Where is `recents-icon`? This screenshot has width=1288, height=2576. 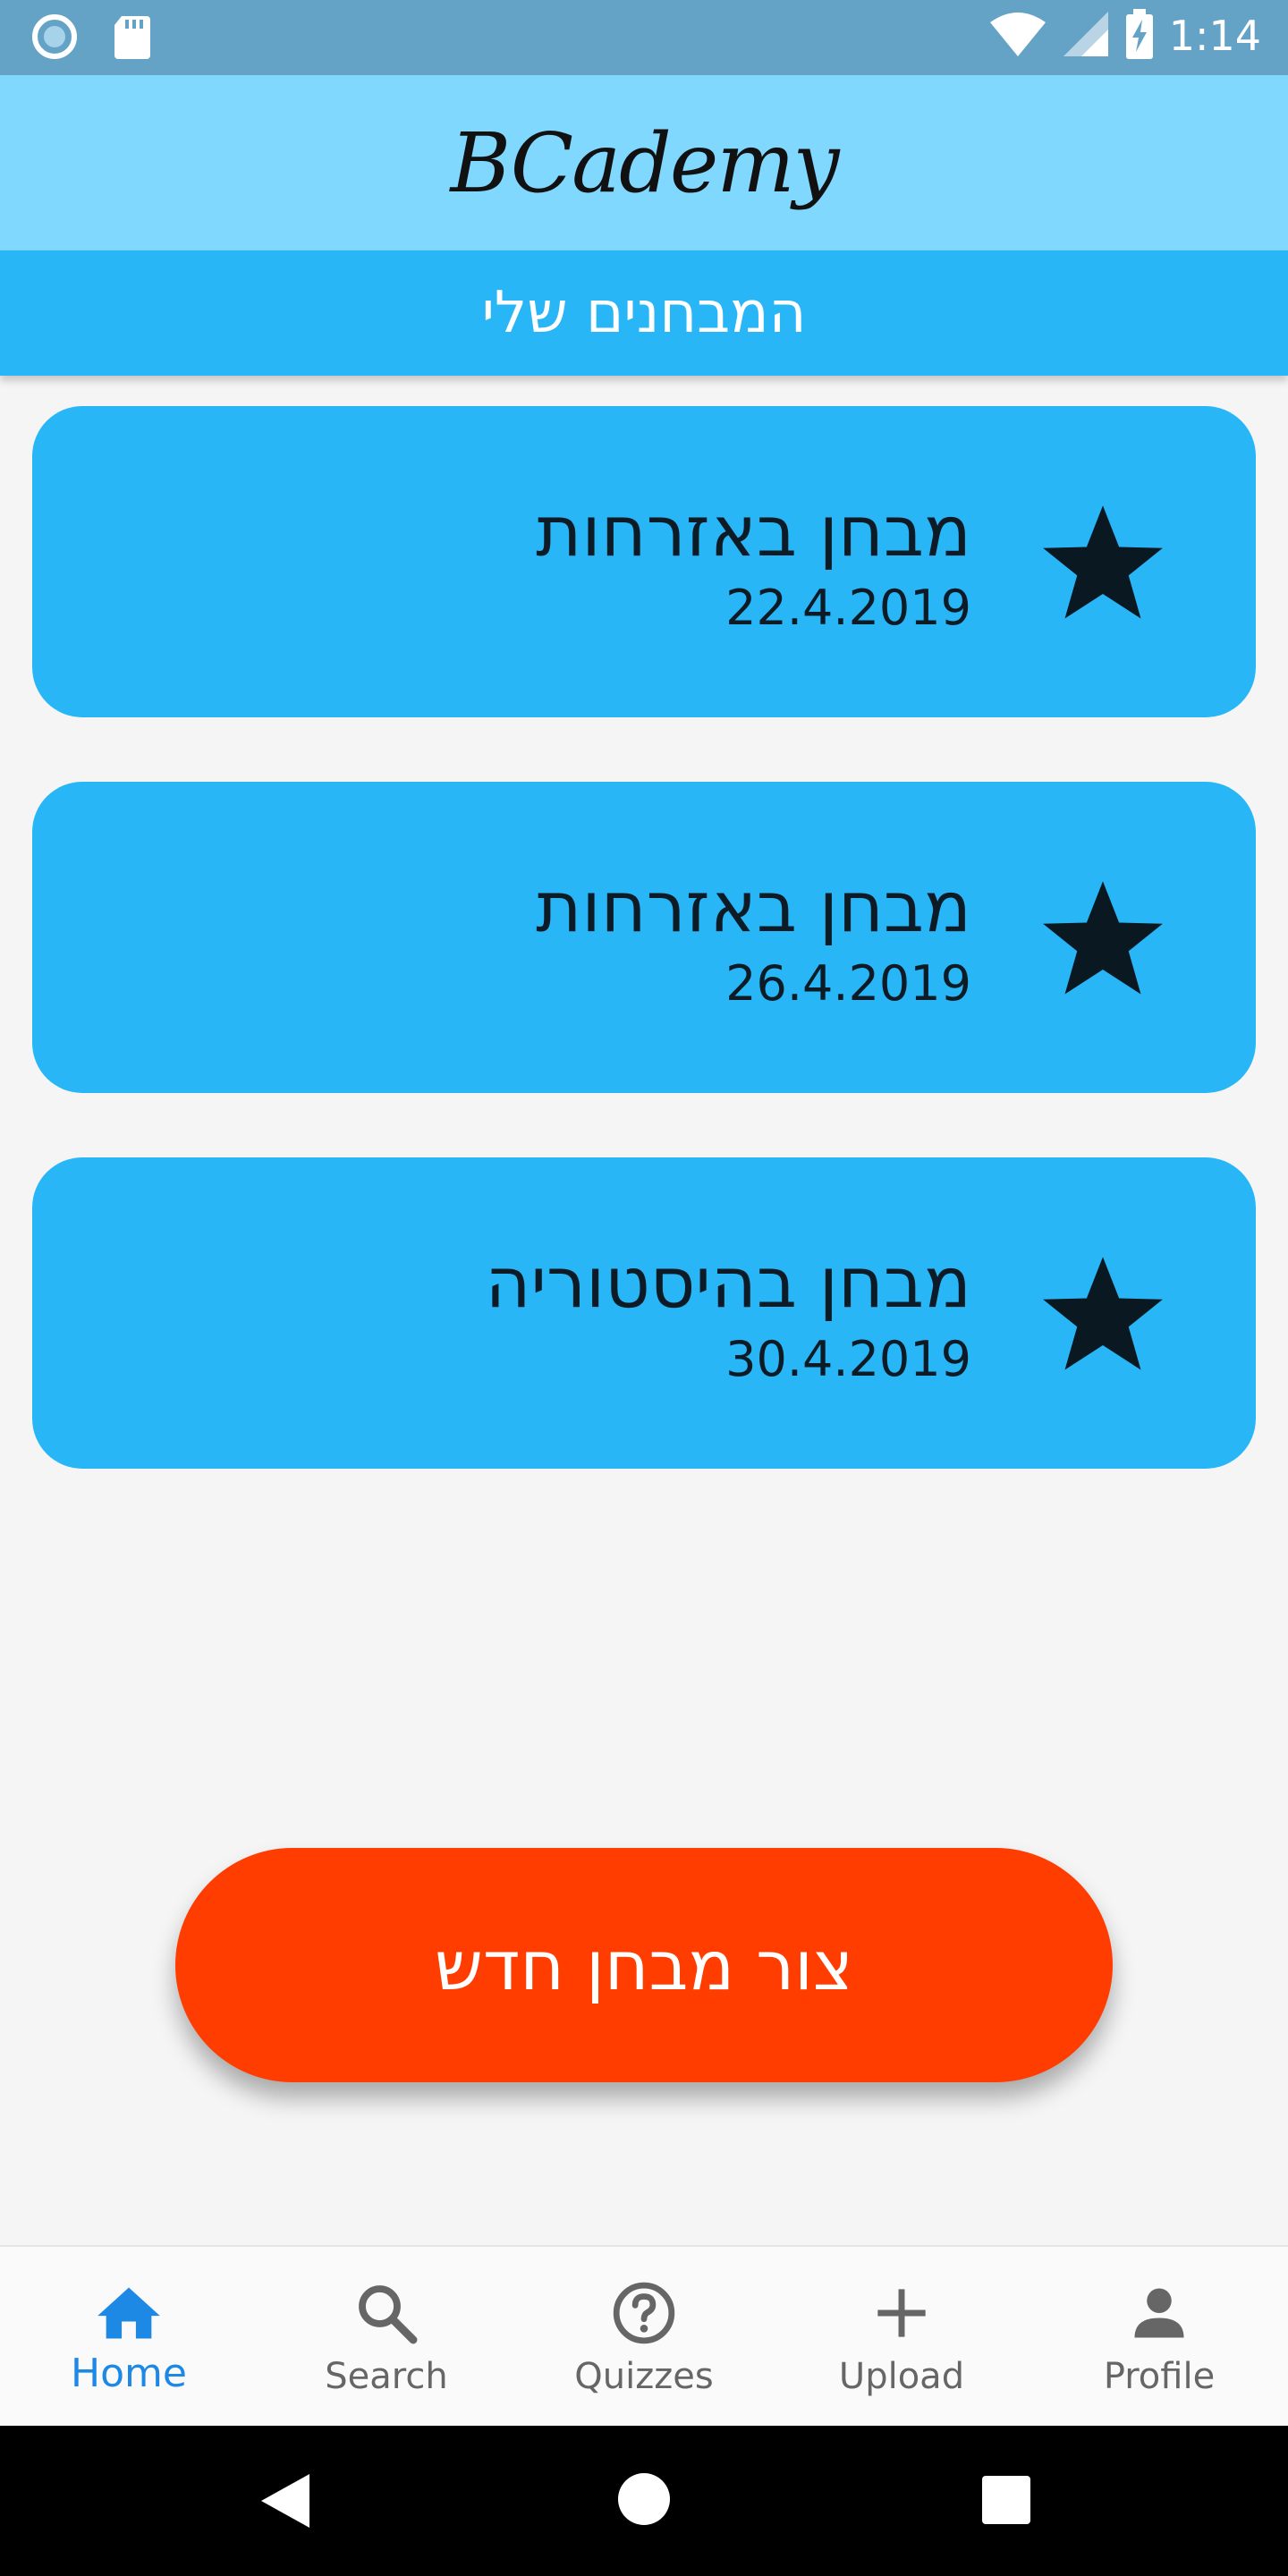 recents-icon is located at coordinates (1006, 2500).